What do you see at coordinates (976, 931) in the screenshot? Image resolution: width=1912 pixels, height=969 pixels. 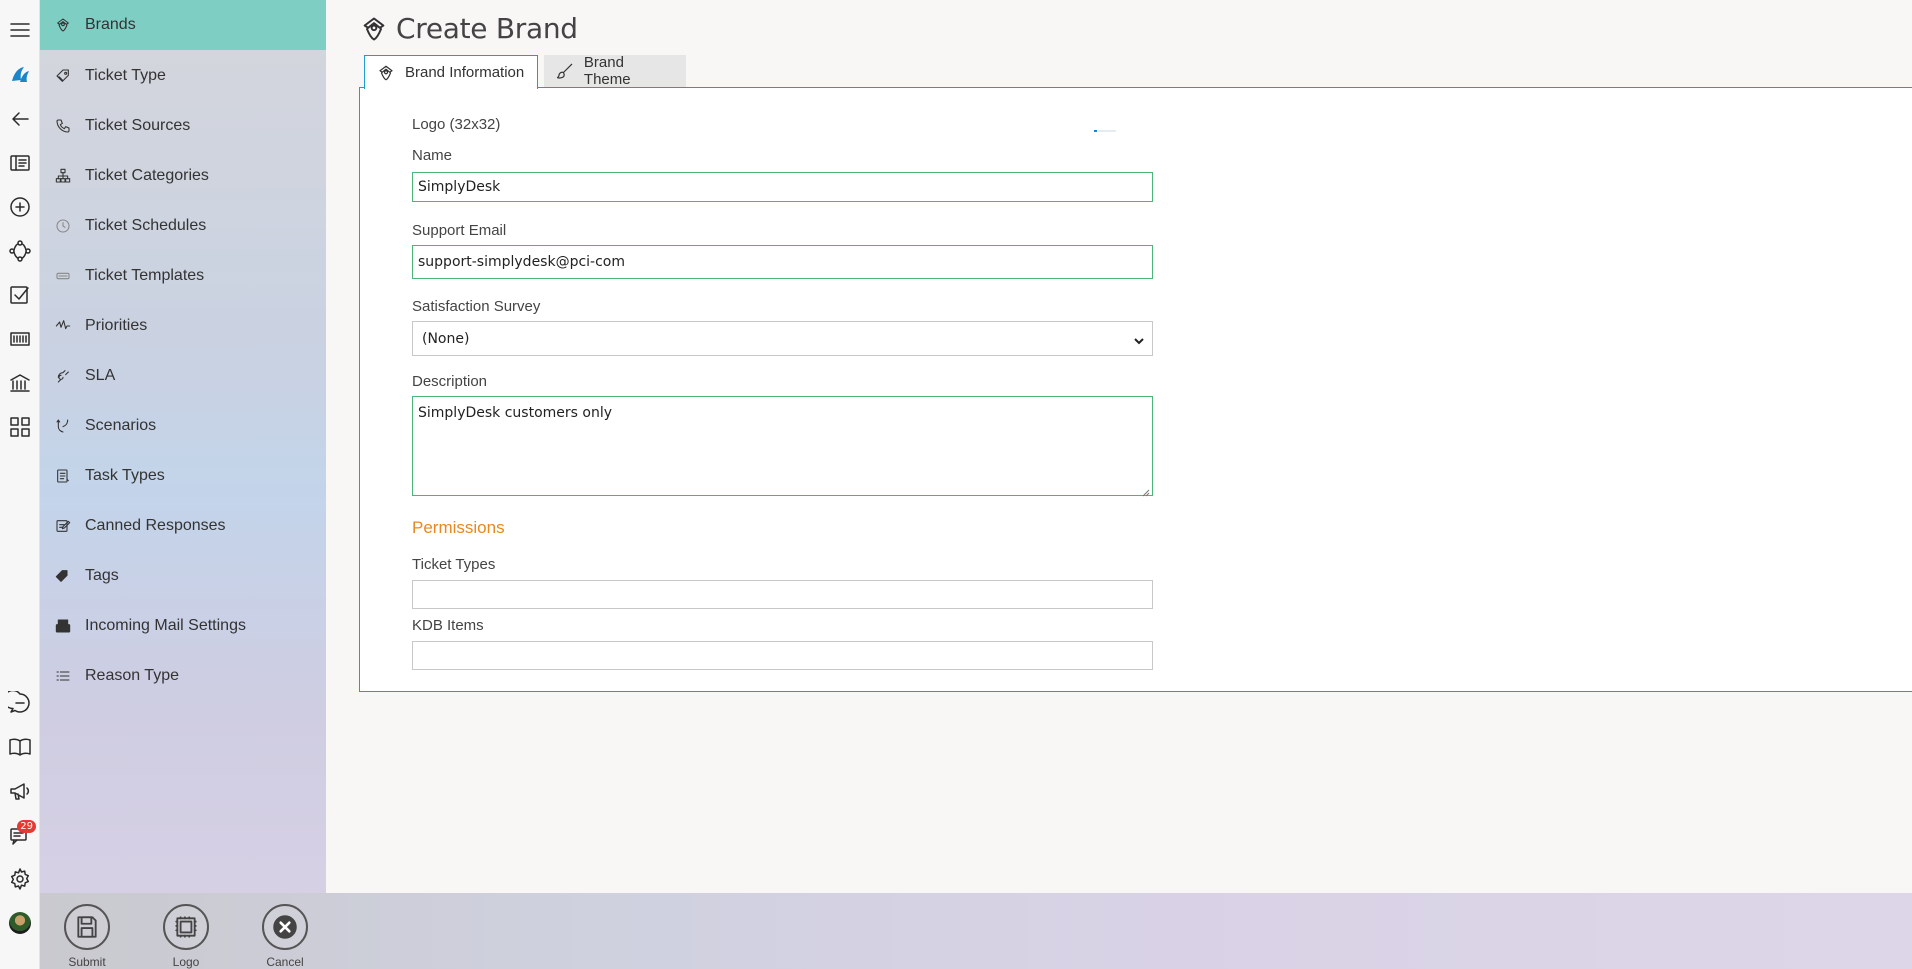 I see `action-bar` at bounding box center [976, 931].